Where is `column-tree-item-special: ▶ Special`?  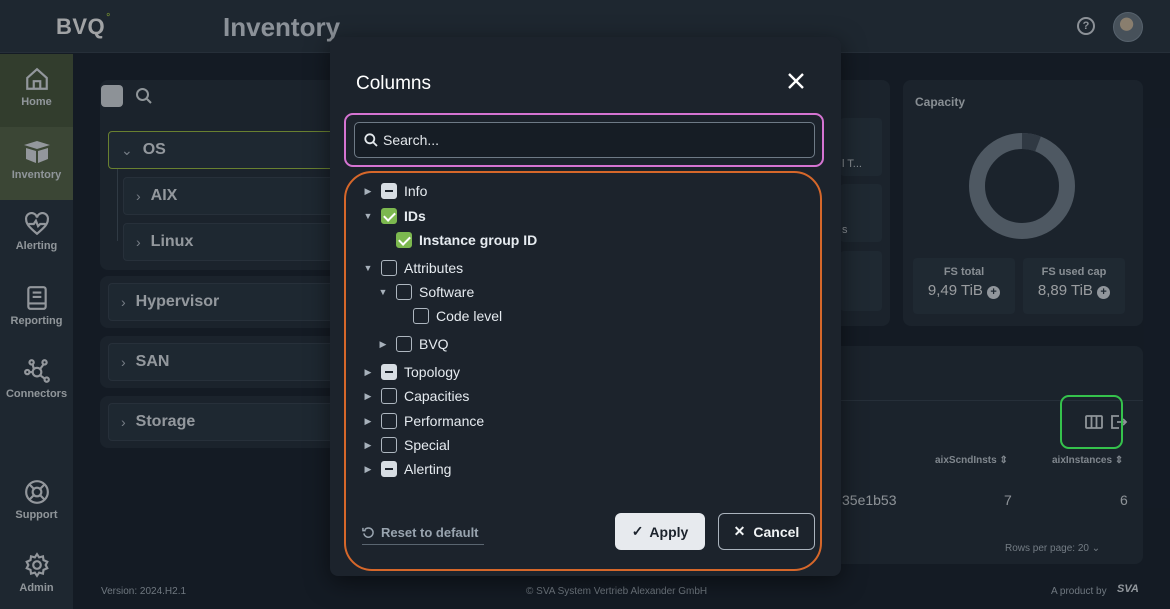
column-tree-item-special: ▶ Special is located at coordinates (405, 445).